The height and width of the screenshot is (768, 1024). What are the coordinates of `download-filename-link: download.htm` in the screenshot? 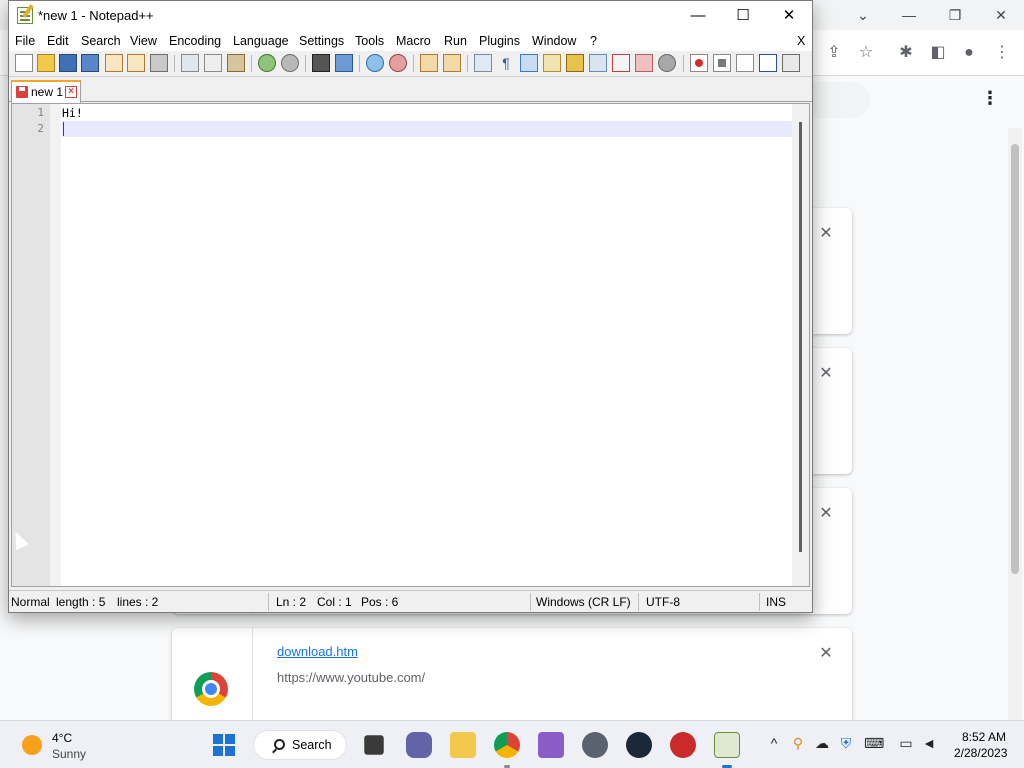 It's located at (317, 651).